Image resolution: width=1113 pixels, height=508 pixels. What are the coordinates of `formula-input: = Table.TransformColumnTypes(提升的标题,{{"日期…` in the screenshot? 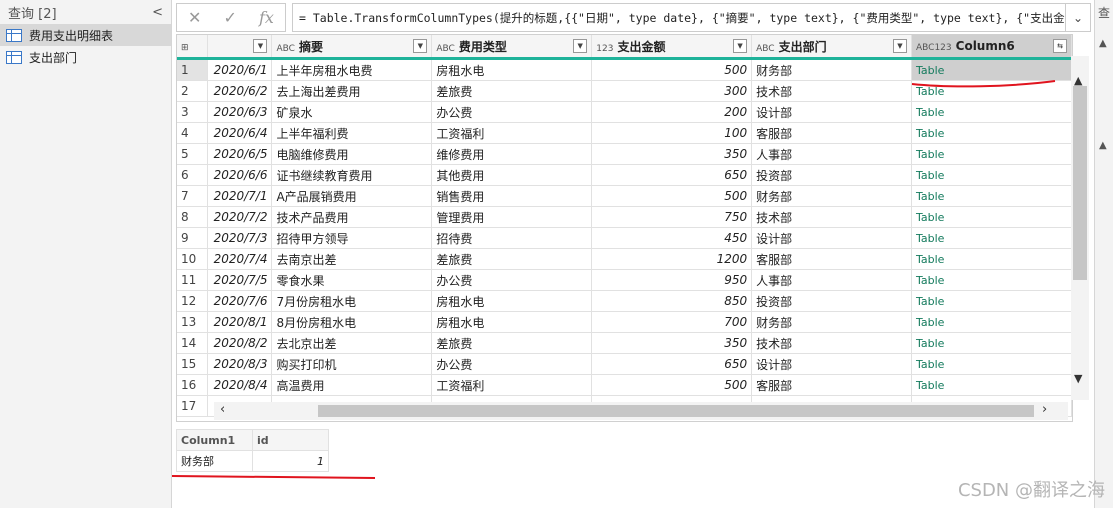 It's located at (679, 17).